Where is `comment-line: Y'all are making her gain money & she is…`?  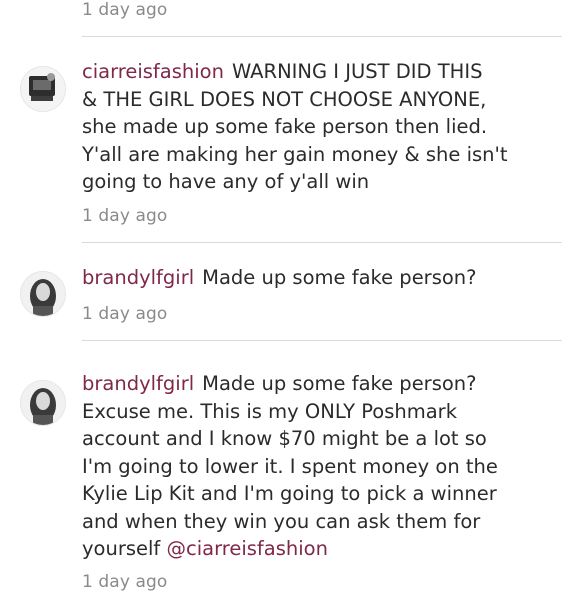
comment-line: Y'all are making her gain money & she is… is located at coordinates (295, 154).